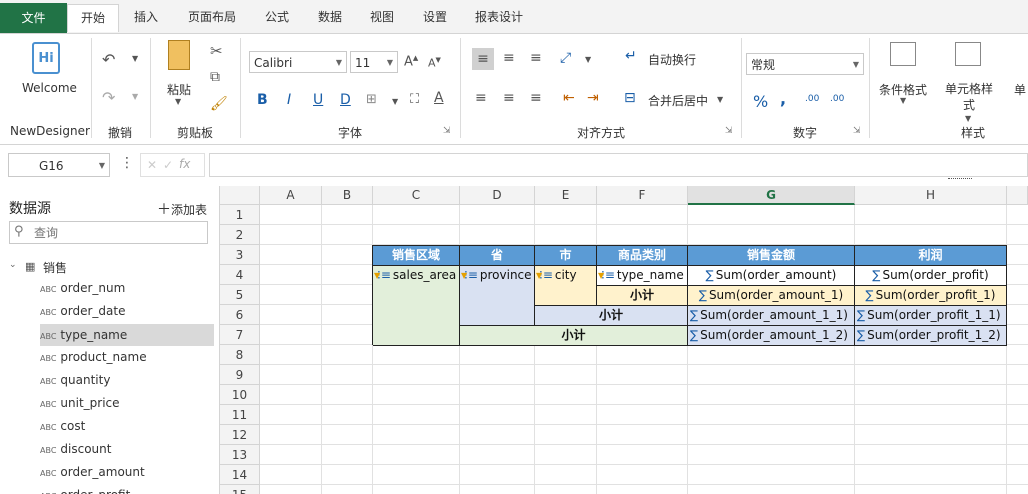  Describe the element at coordinates (127, 335) in the screenshot. I see `field-item-selected: ABC type_name` at that location.